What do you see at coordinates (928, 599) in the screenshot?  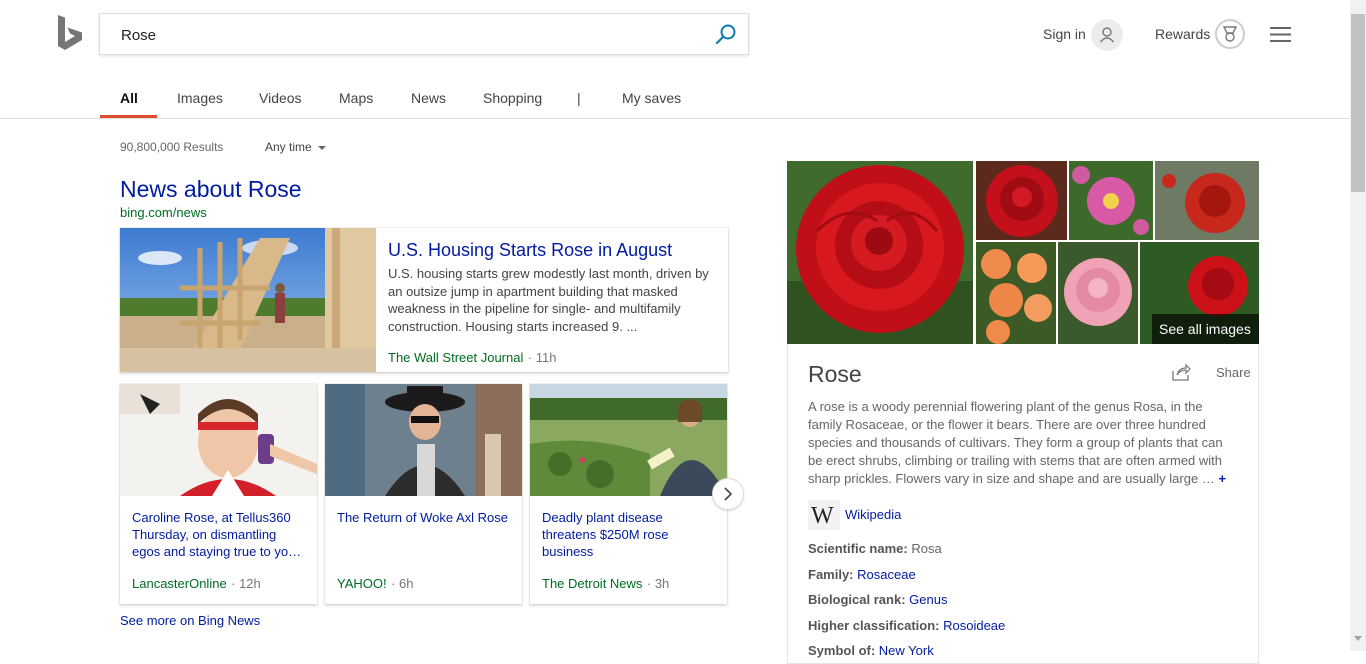 I see `fact-value-link: Genus` at bounding box center [928, 599].